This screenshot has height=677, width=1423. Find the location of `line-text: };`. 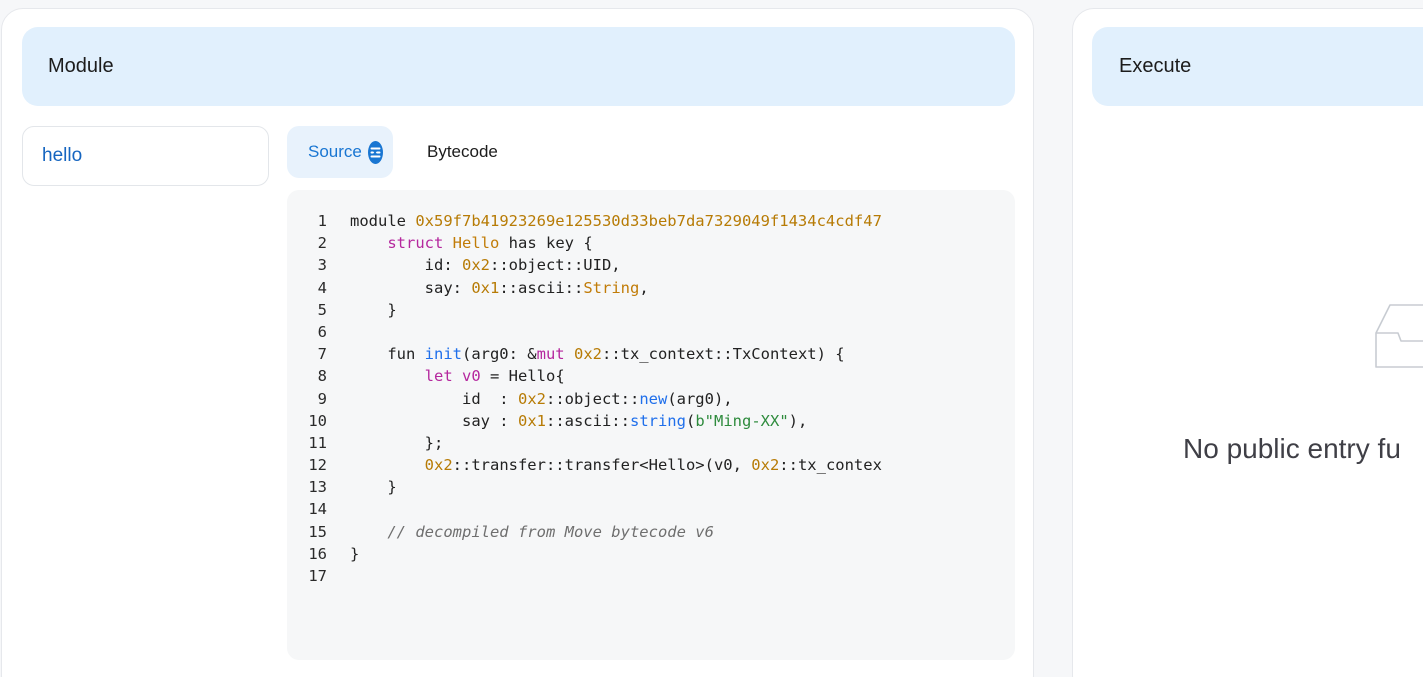

line-text: }; is located at coordinates (385, 443).